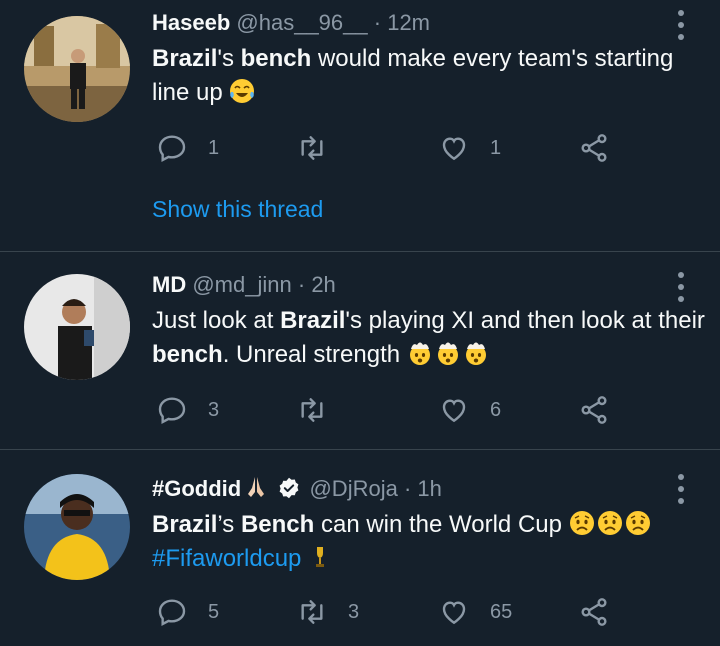 This screenshot has width=720, height=646. Describe the element at coordinates (314, 354) in the screenshot. I see `text-segment: . Unreal strength` at that location.